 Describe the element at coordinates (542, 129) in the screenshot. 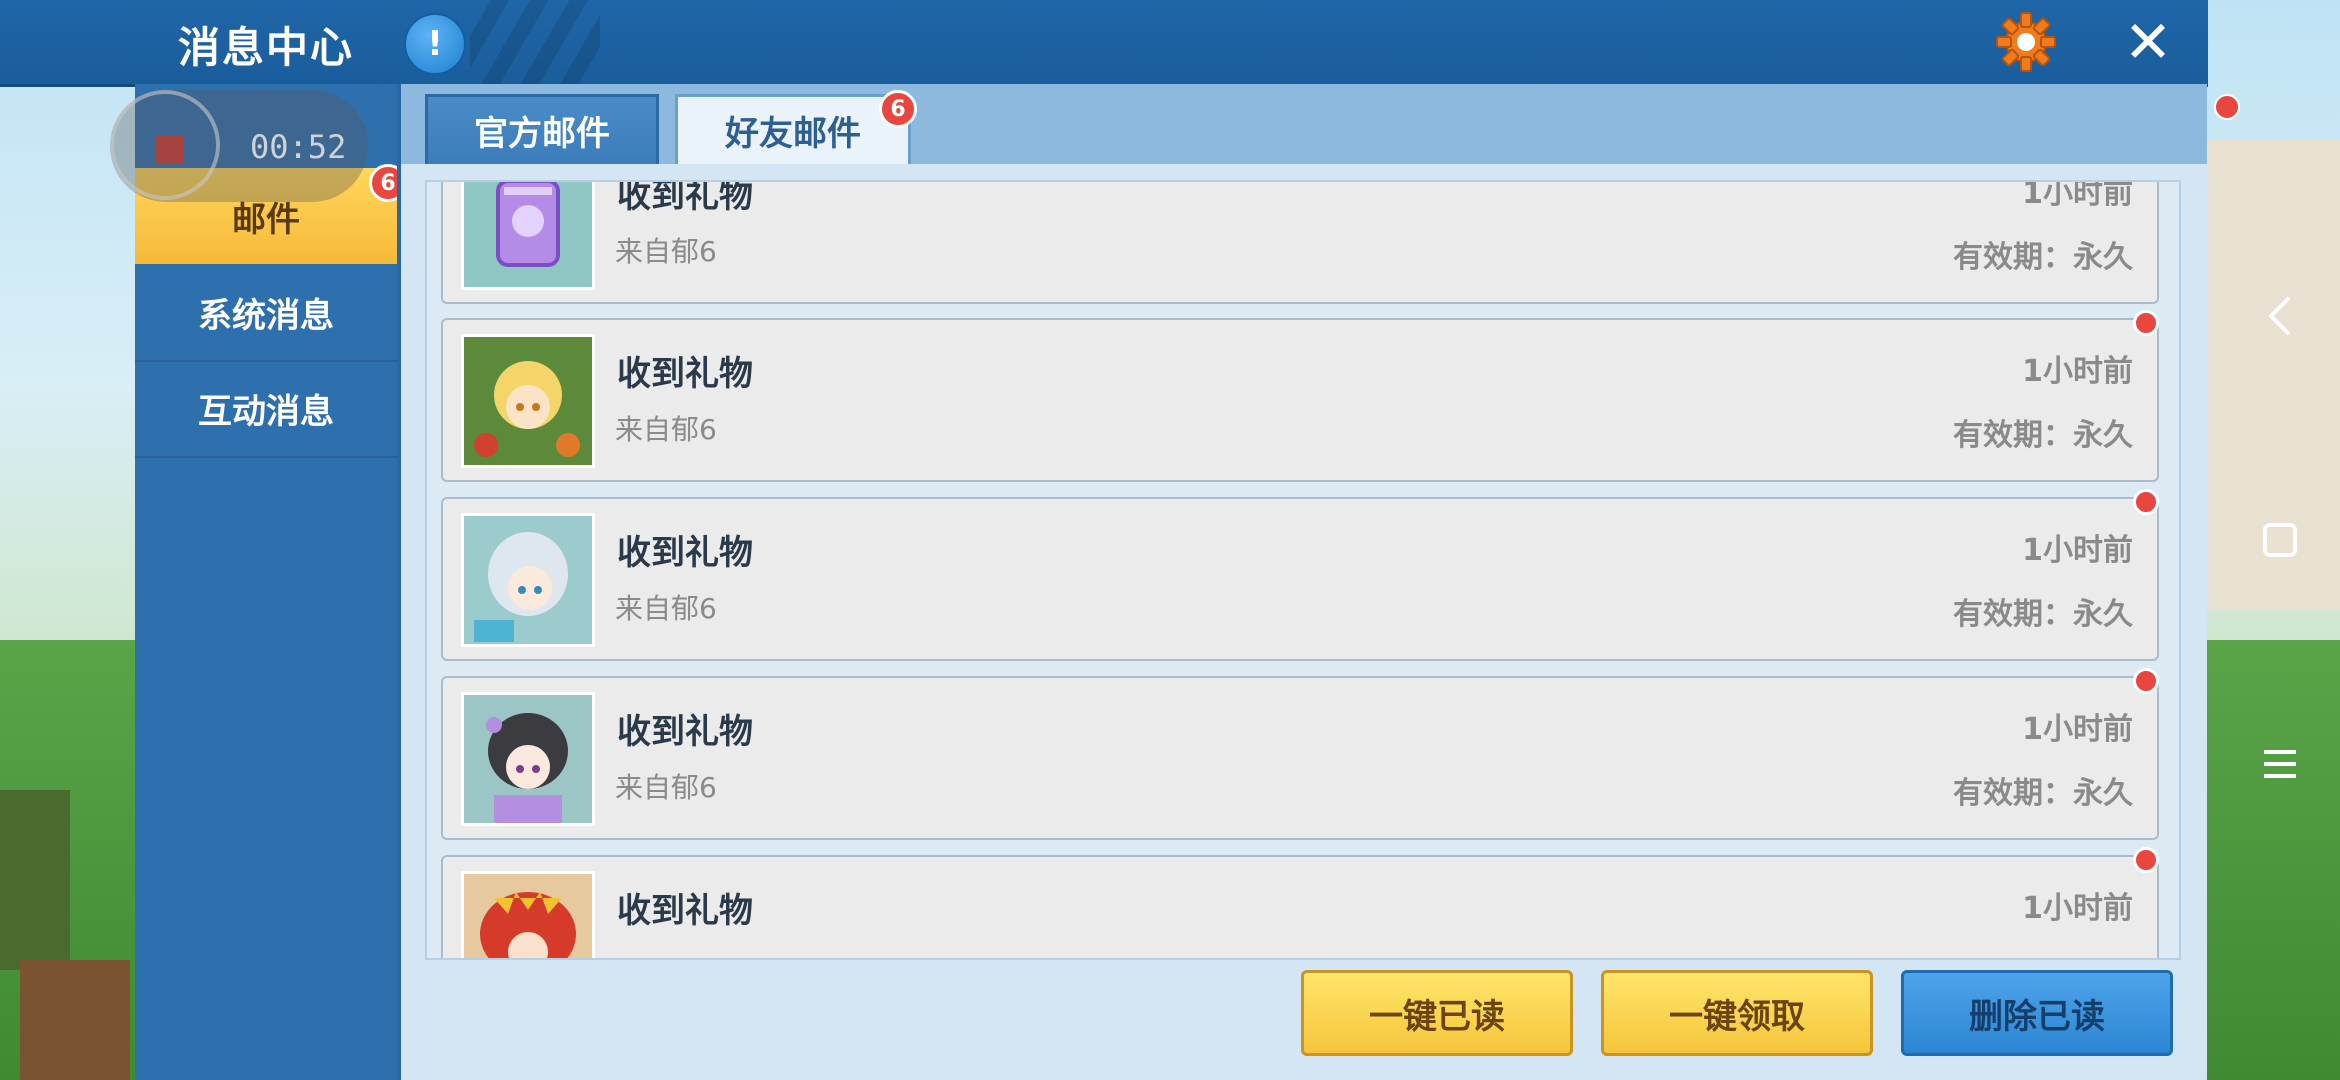

I see `tab-official-mail: 官方邮件` at that location.